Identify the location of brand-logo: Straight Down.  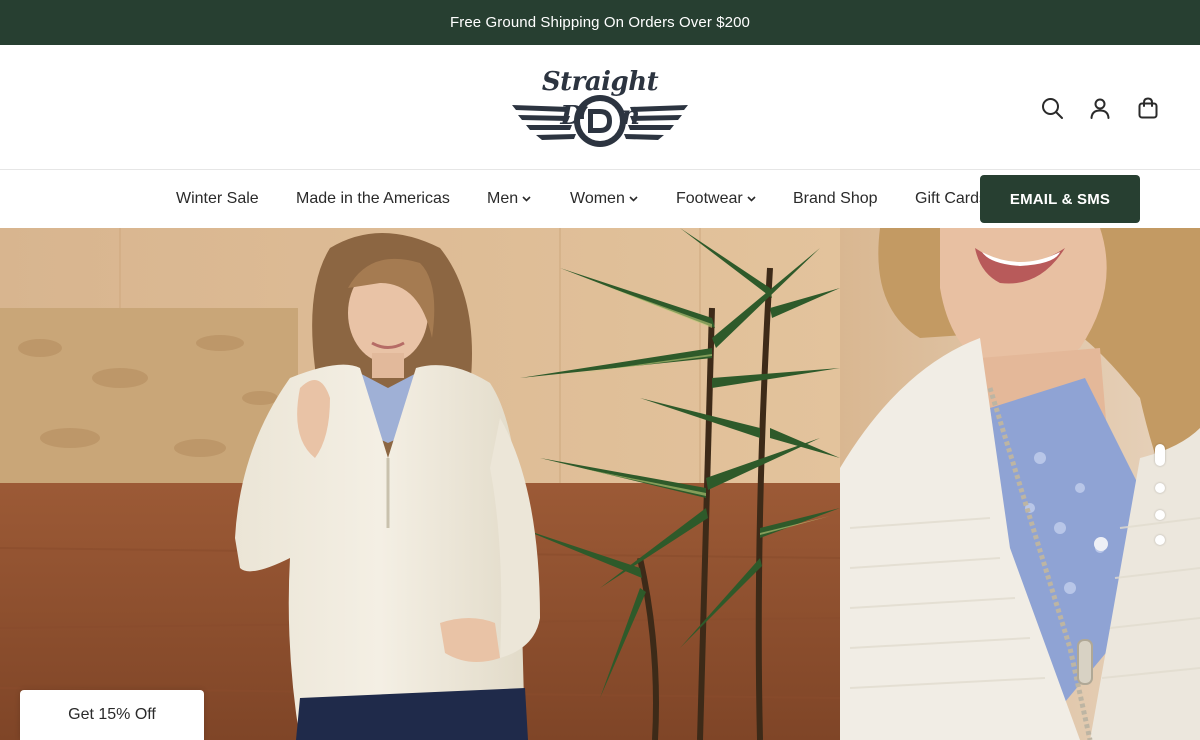
(600, 109).